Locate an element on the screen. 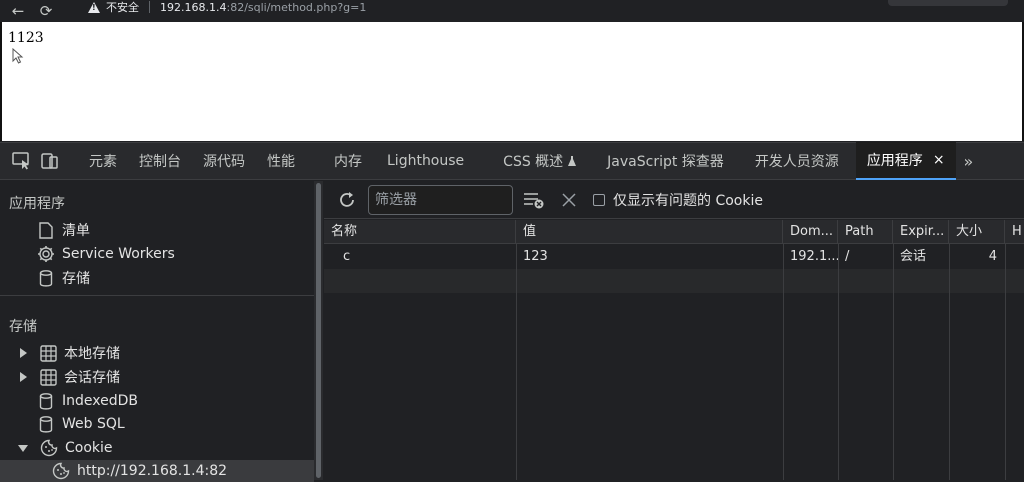 This screenshot has width=1024, height=482. more-tabs-icon: » is located at coordinates (969, 161).